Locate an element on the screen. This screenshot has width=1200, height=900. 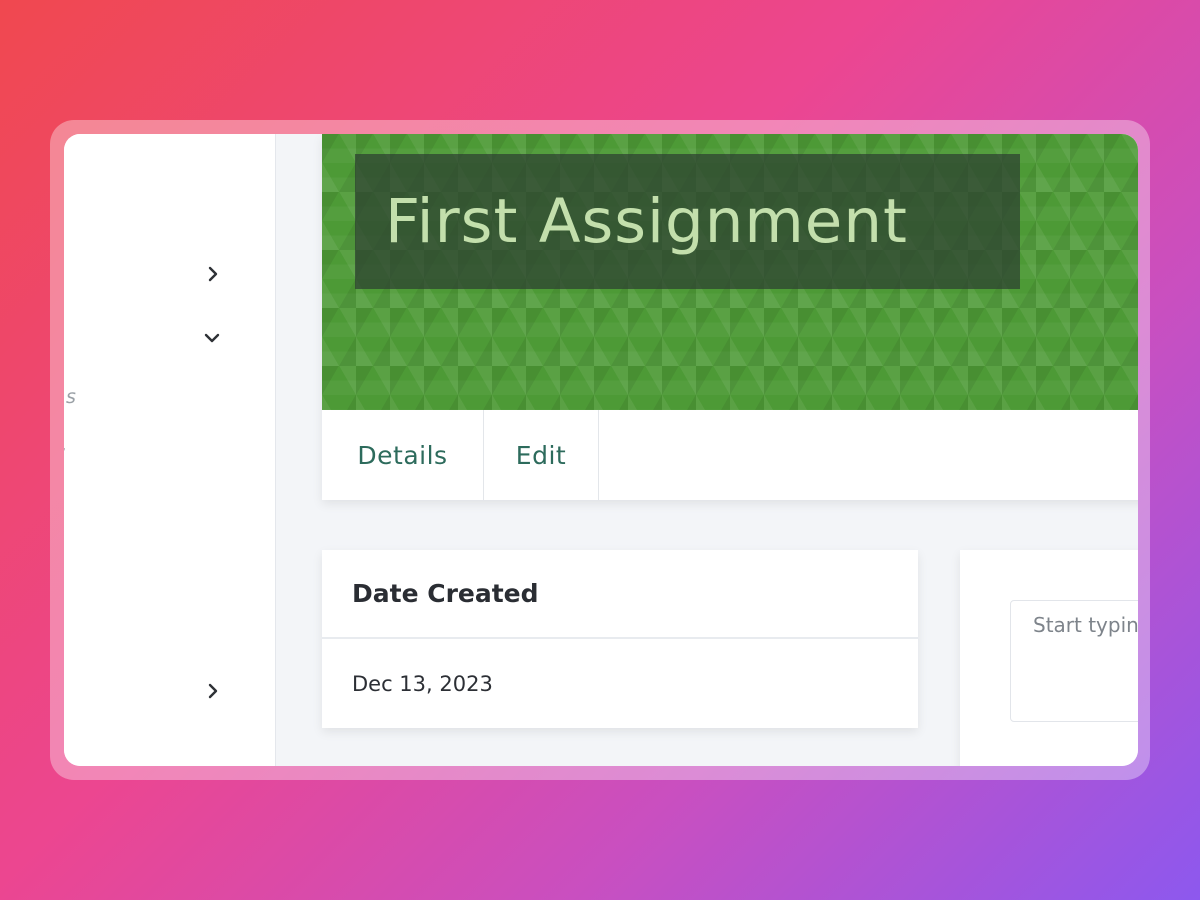
card-header: Date Created is located at coordinates (620, 594).